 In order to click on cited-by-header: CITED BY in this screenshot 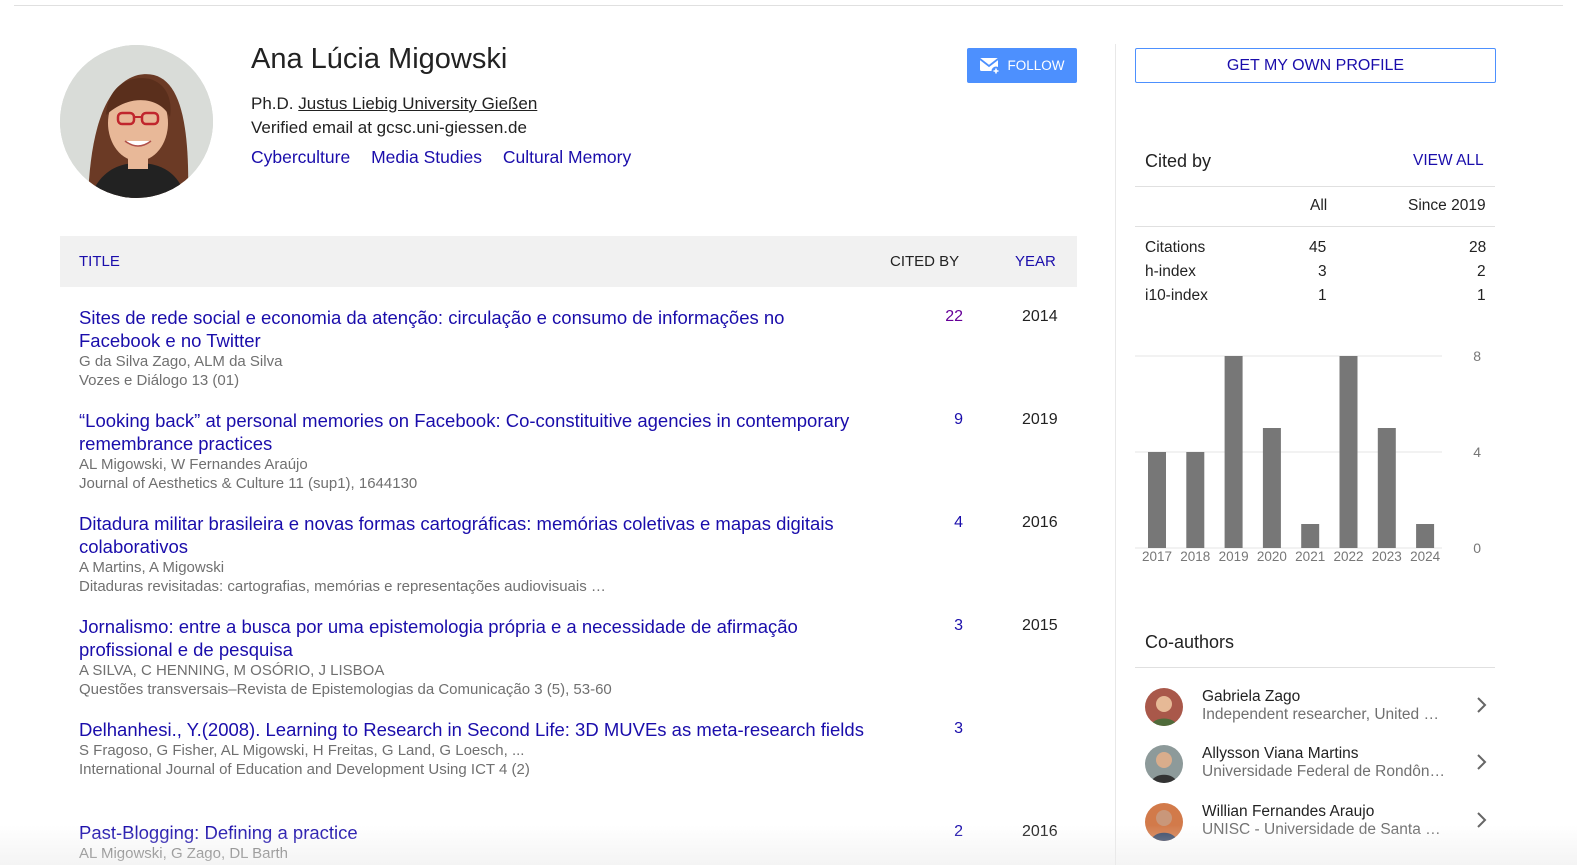, I will do `click(925, 261)`.